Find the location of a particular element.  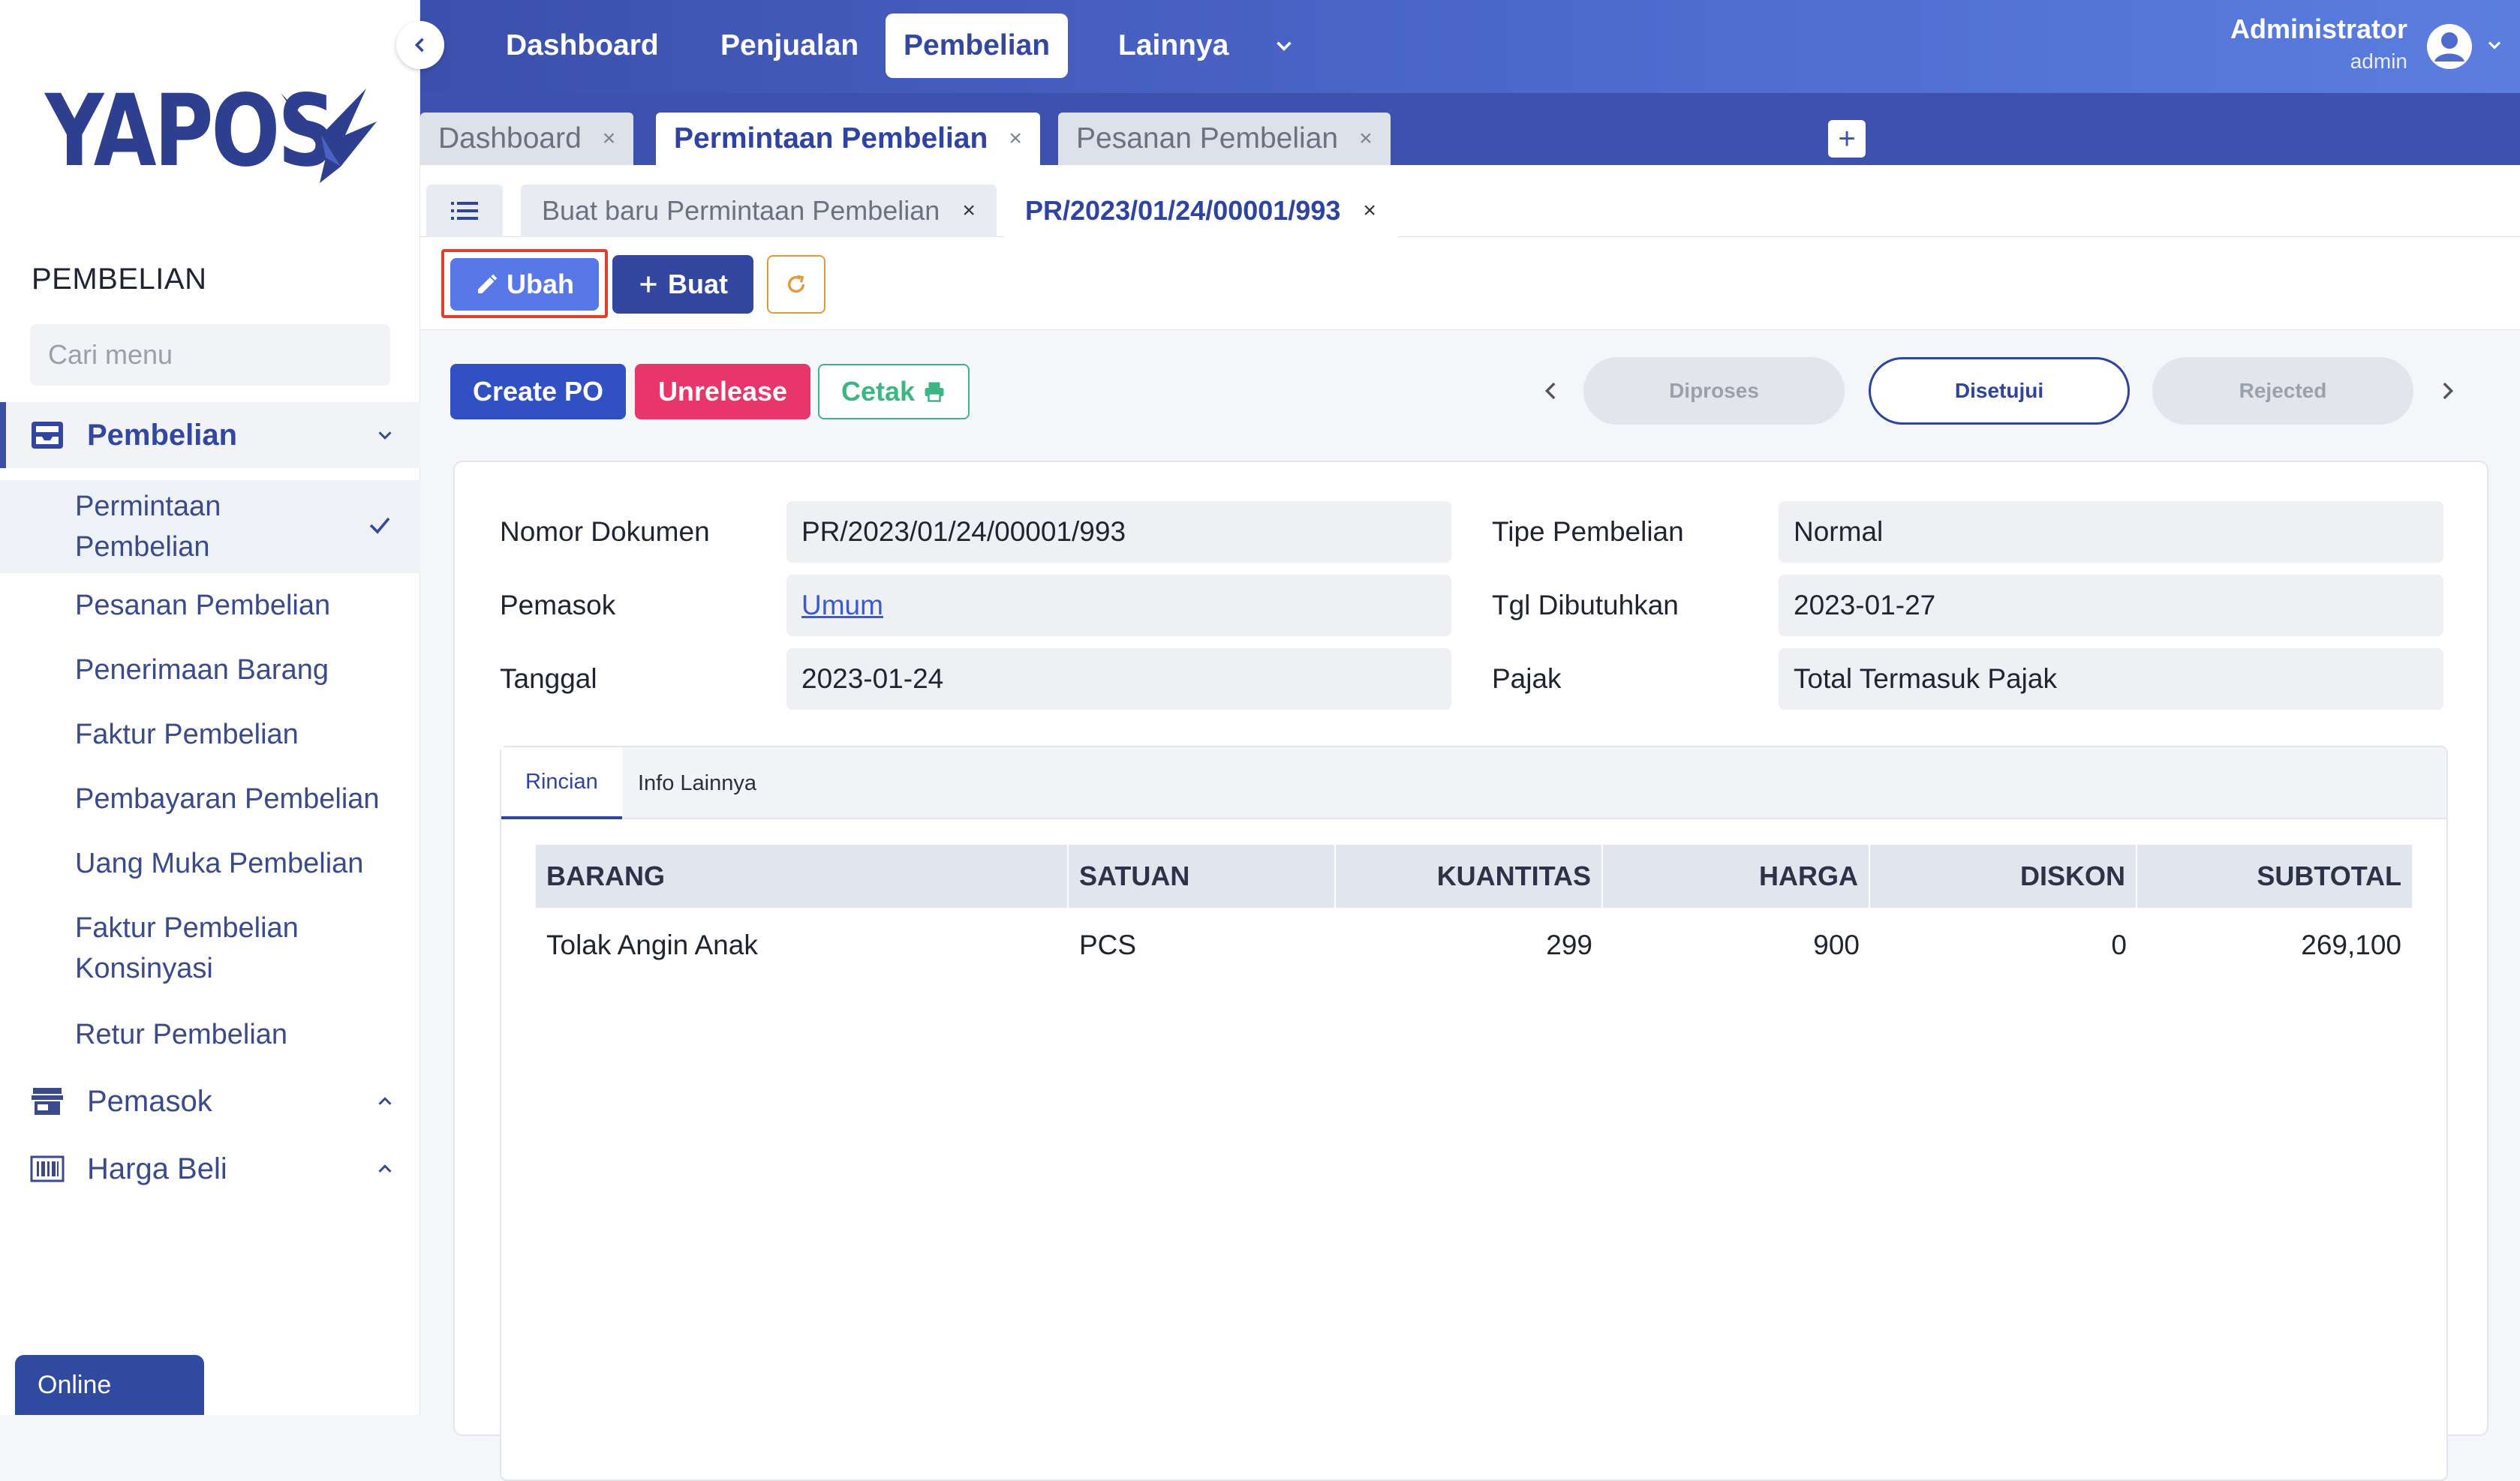

supplier-label: Pemasok is located at coordinates (558, 605).